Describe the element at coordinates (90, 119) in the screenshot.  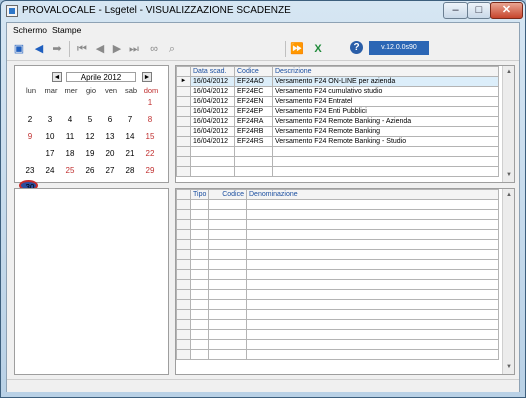
I see `calendar-day: 5` at that location.